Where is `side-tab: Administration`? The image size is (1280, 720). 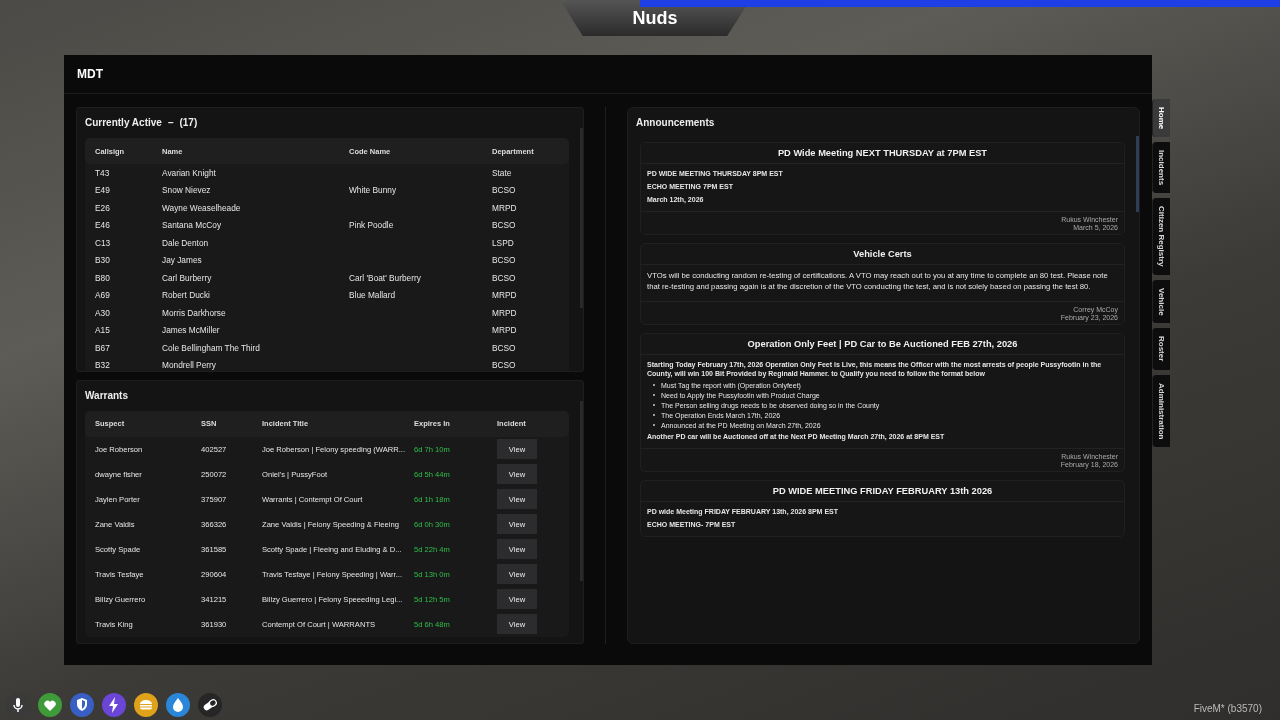 side-tab: Administration is located at coordinates (1161, 411).